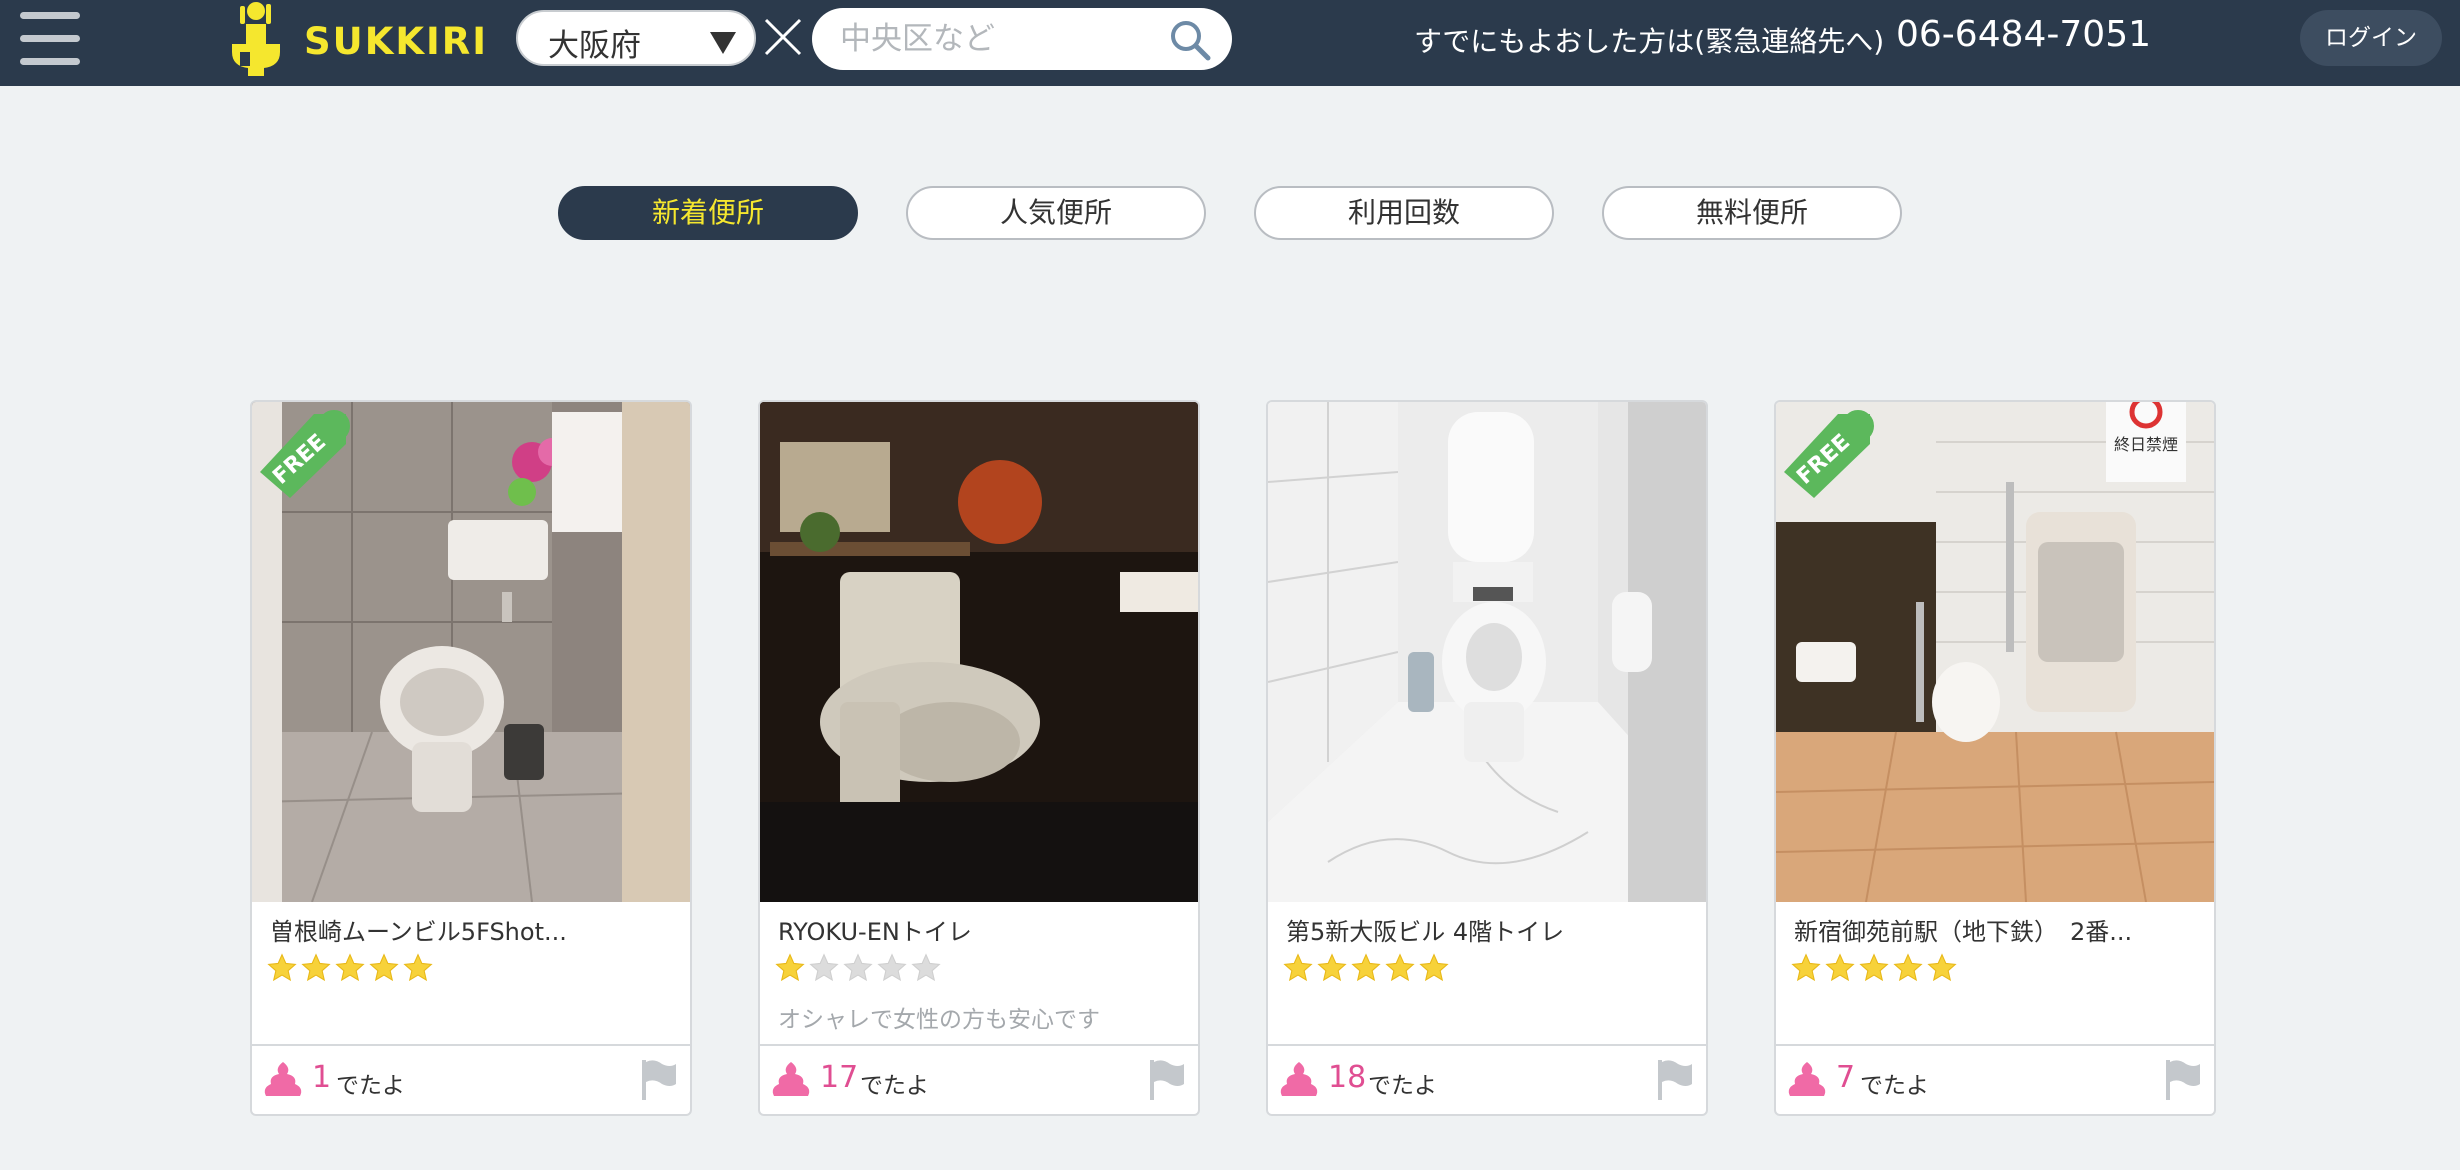  Describe the element at coordinates (2146, 444) in the screenshot. I see `svg-text: 終日禁煙` at that location.